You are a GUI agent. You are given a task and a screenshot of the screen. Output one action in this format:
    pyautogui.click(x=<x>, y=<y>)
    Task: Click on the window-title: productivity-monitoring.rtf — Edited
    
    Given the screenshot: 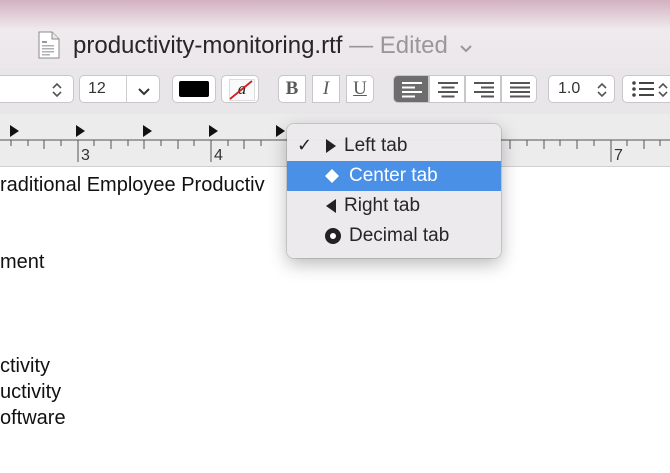 What is the action you would take?
    pyautogui.click(x=273, y=46)
    